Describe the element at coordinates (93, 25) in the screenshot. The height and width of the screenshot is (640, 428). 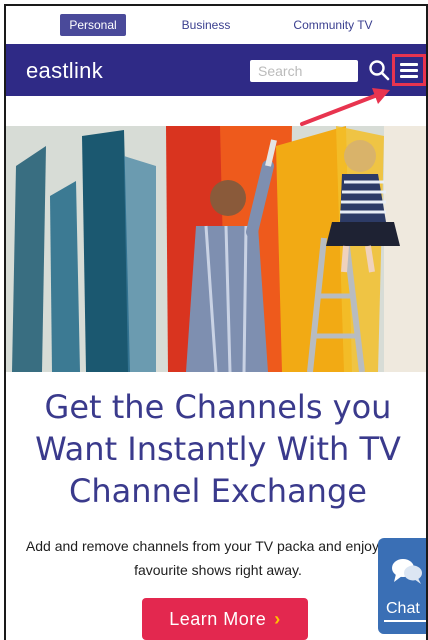
I see `tab-personal: Personal` at that location.